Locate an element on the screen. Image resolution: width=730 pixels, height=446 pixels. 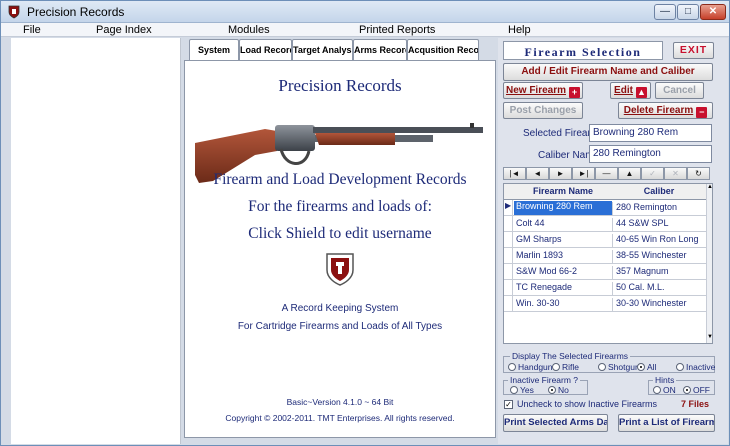
menu-page-index: Page Index is located at coordinates (124, 30).